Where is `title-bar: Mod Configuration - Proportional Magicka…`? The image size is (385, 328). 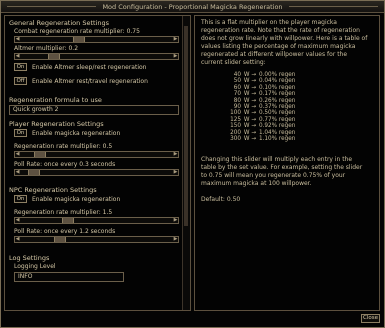 title-bar: Mod Configuration - Proportional Magicka… is located at coordinates (192, 7).